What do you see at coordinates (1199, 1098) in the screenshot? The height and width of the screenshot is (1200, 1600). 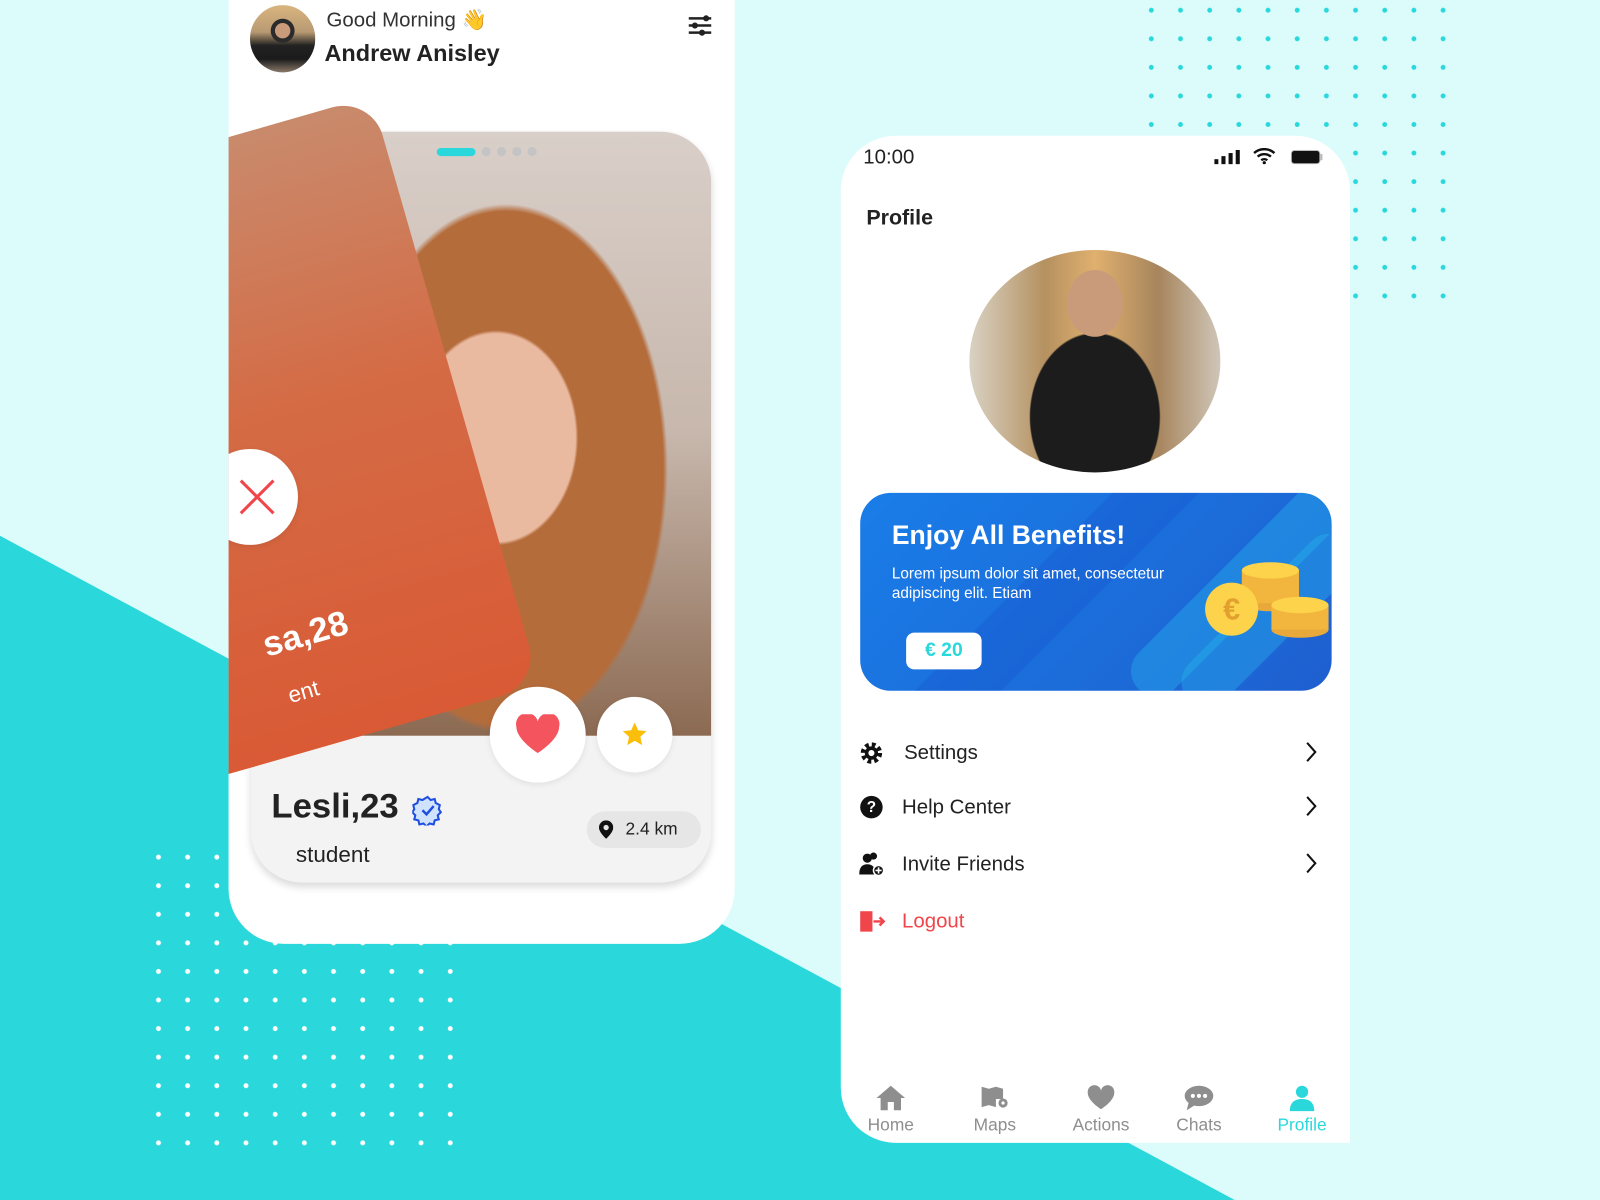 I see `chat-icon` at bounding box center [1199, 1098].